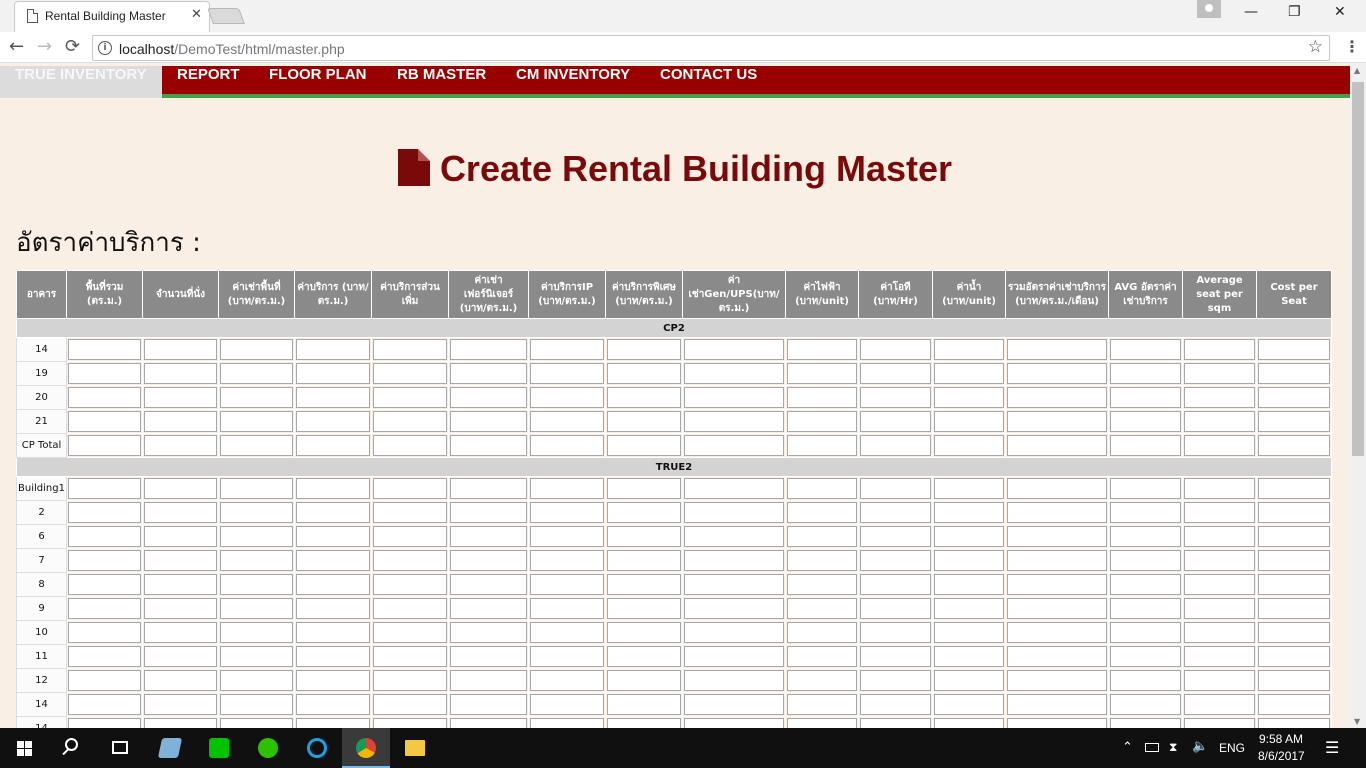 Image resolution: width=1366 pixels, height=768 pixels. What do you see at coordinates (105, 48) in the screenshot?
I see `site-info-icon: i` at bounding box center [105, 48].